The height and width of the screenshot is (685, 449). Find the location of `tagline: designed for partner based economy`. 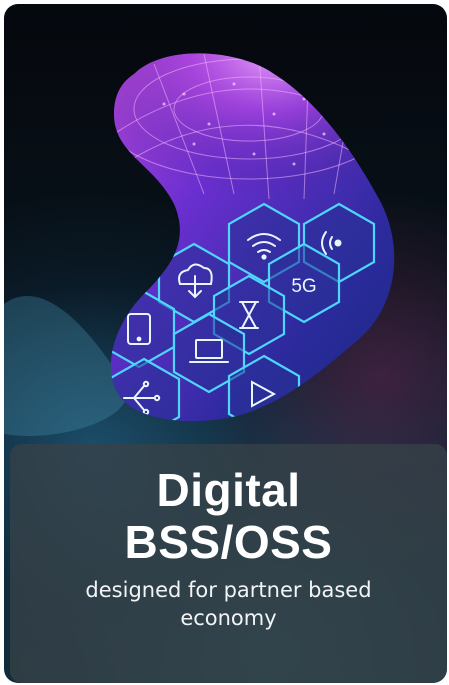

tagline: designed for partner based economy is located at coordinates (228, 604).